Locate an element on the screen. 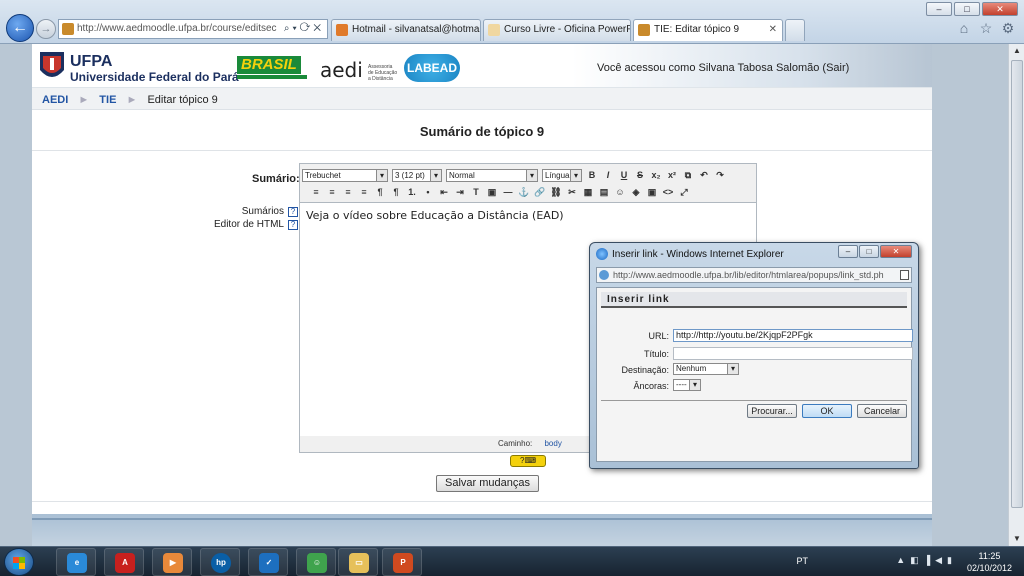  language-select: Língua is located at coordinates (562, 175).